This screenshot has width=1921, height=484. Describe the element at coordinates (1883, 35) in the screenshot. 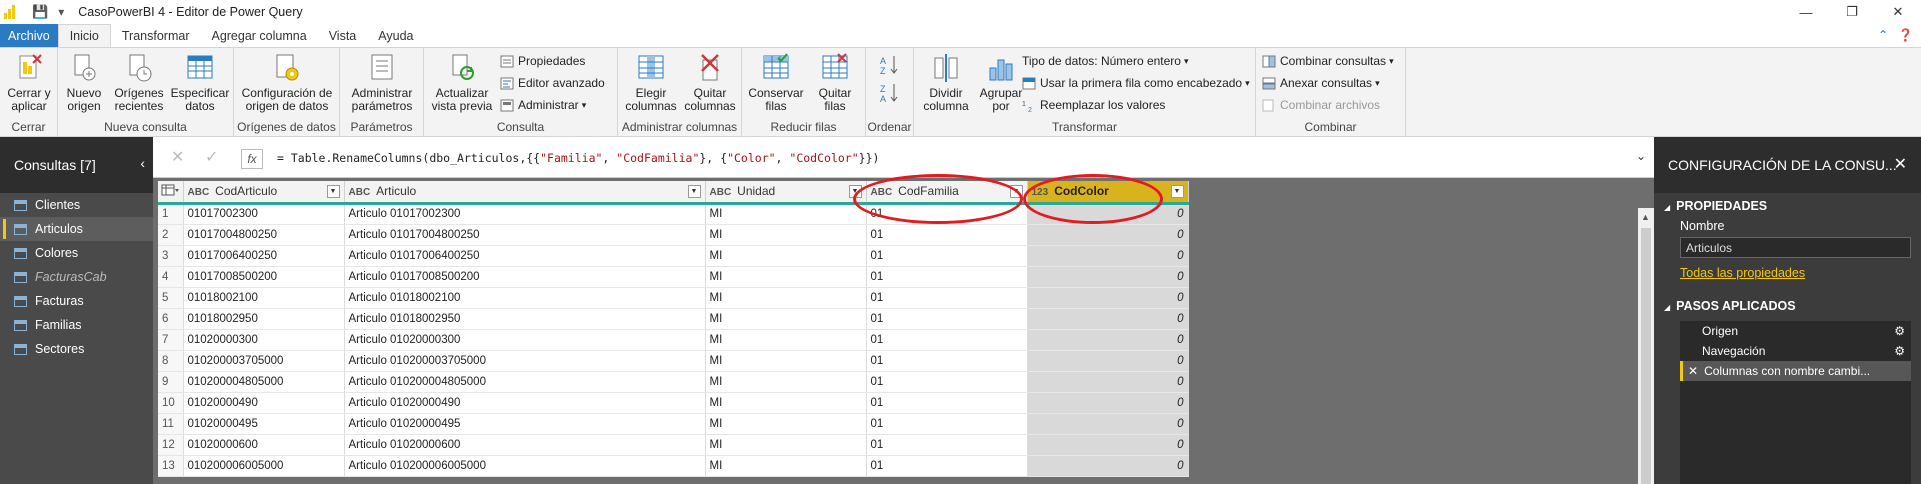

I see `collapse-ribbon-icon: ⌃` at that location.